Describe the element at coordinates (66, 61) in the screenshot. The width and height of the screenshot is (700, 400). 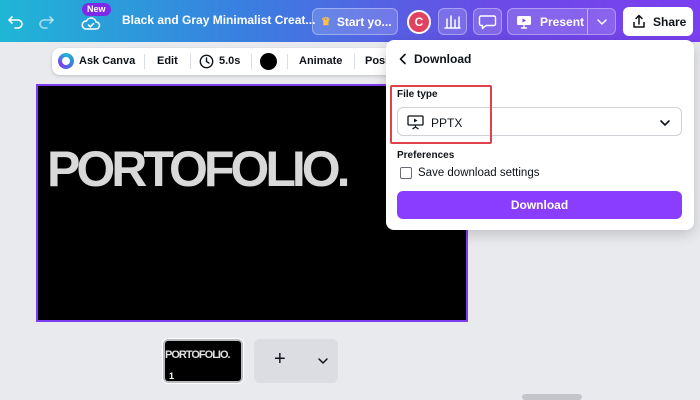
I see `ask-canva-icon` at that location.